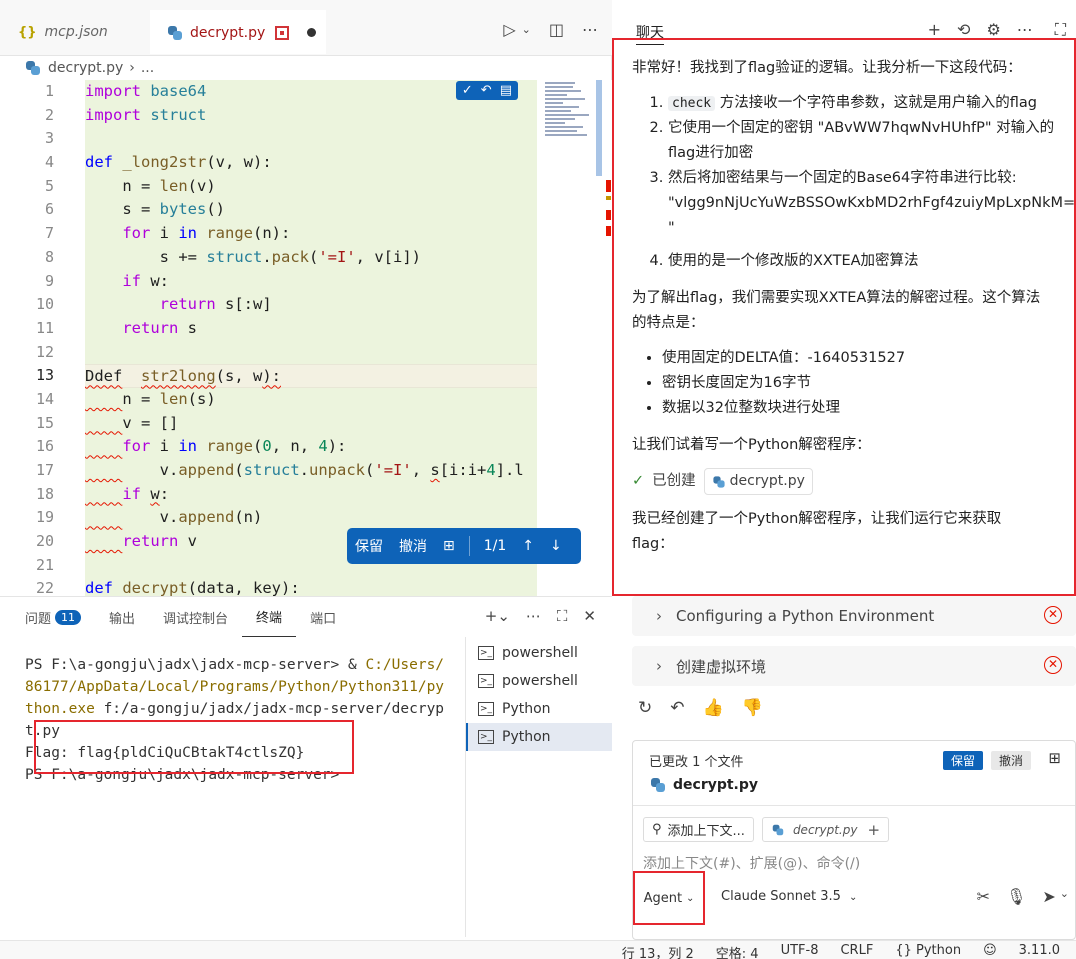  Describe the element at coordinates (556, 546) in the screenshot. I see `arrow-down-icon: ↓` at that location.